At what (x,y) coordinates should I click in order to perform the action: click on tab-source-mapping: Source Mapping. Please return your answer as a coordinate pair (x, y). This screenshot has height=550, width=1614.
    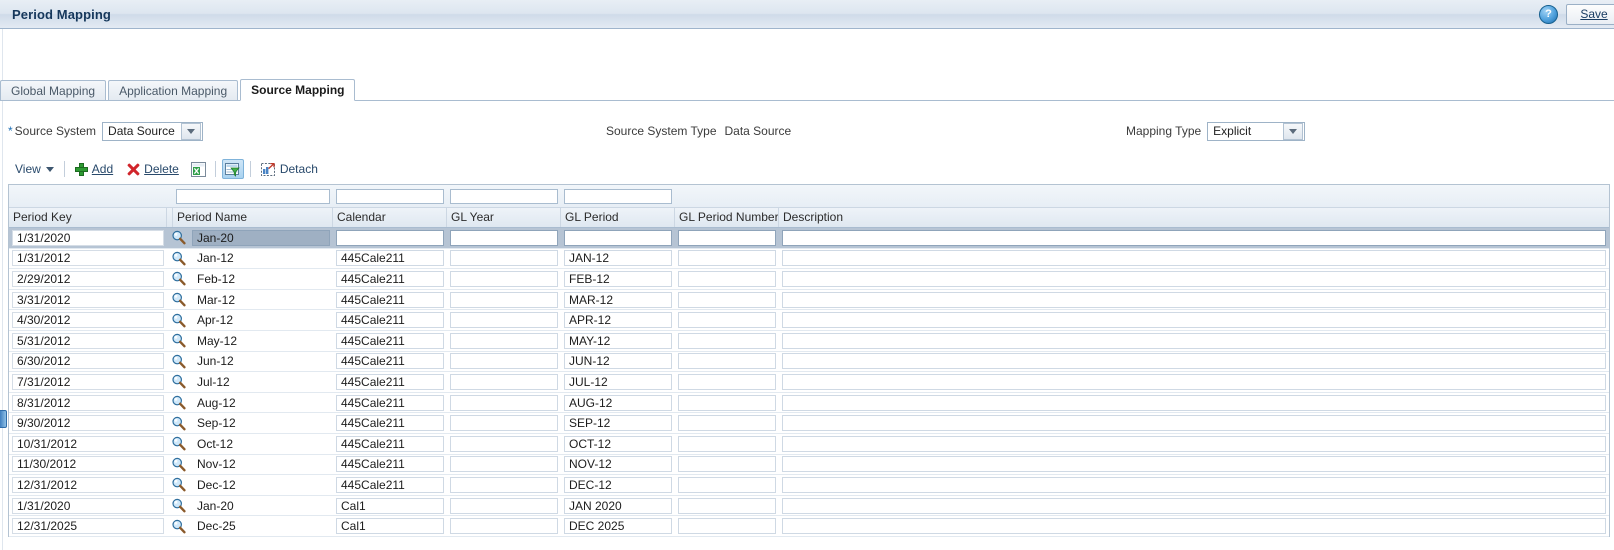
    Looking at the image, I should click on (298, 90).